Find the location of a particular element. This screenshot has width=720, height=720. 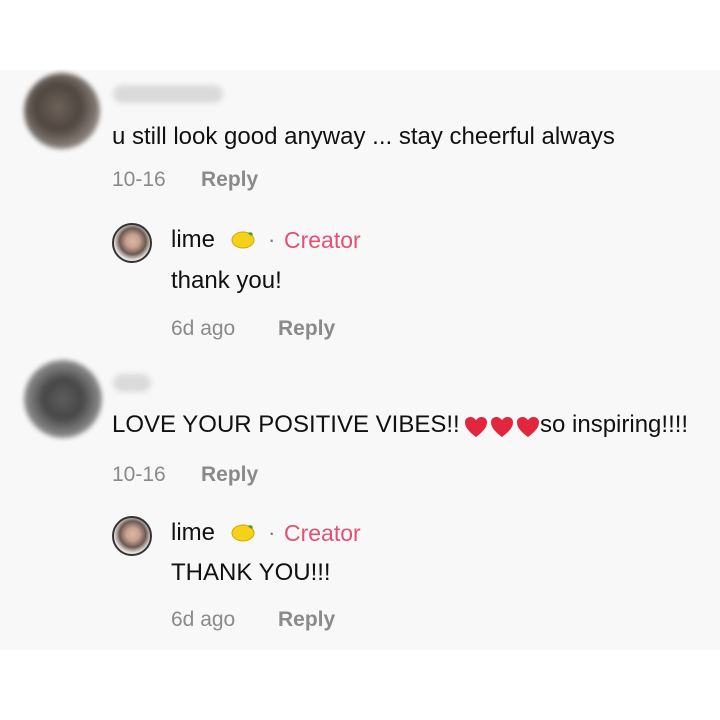

comment-text-suffix: so inspiring!!!! is located at coordinates (614, 424).